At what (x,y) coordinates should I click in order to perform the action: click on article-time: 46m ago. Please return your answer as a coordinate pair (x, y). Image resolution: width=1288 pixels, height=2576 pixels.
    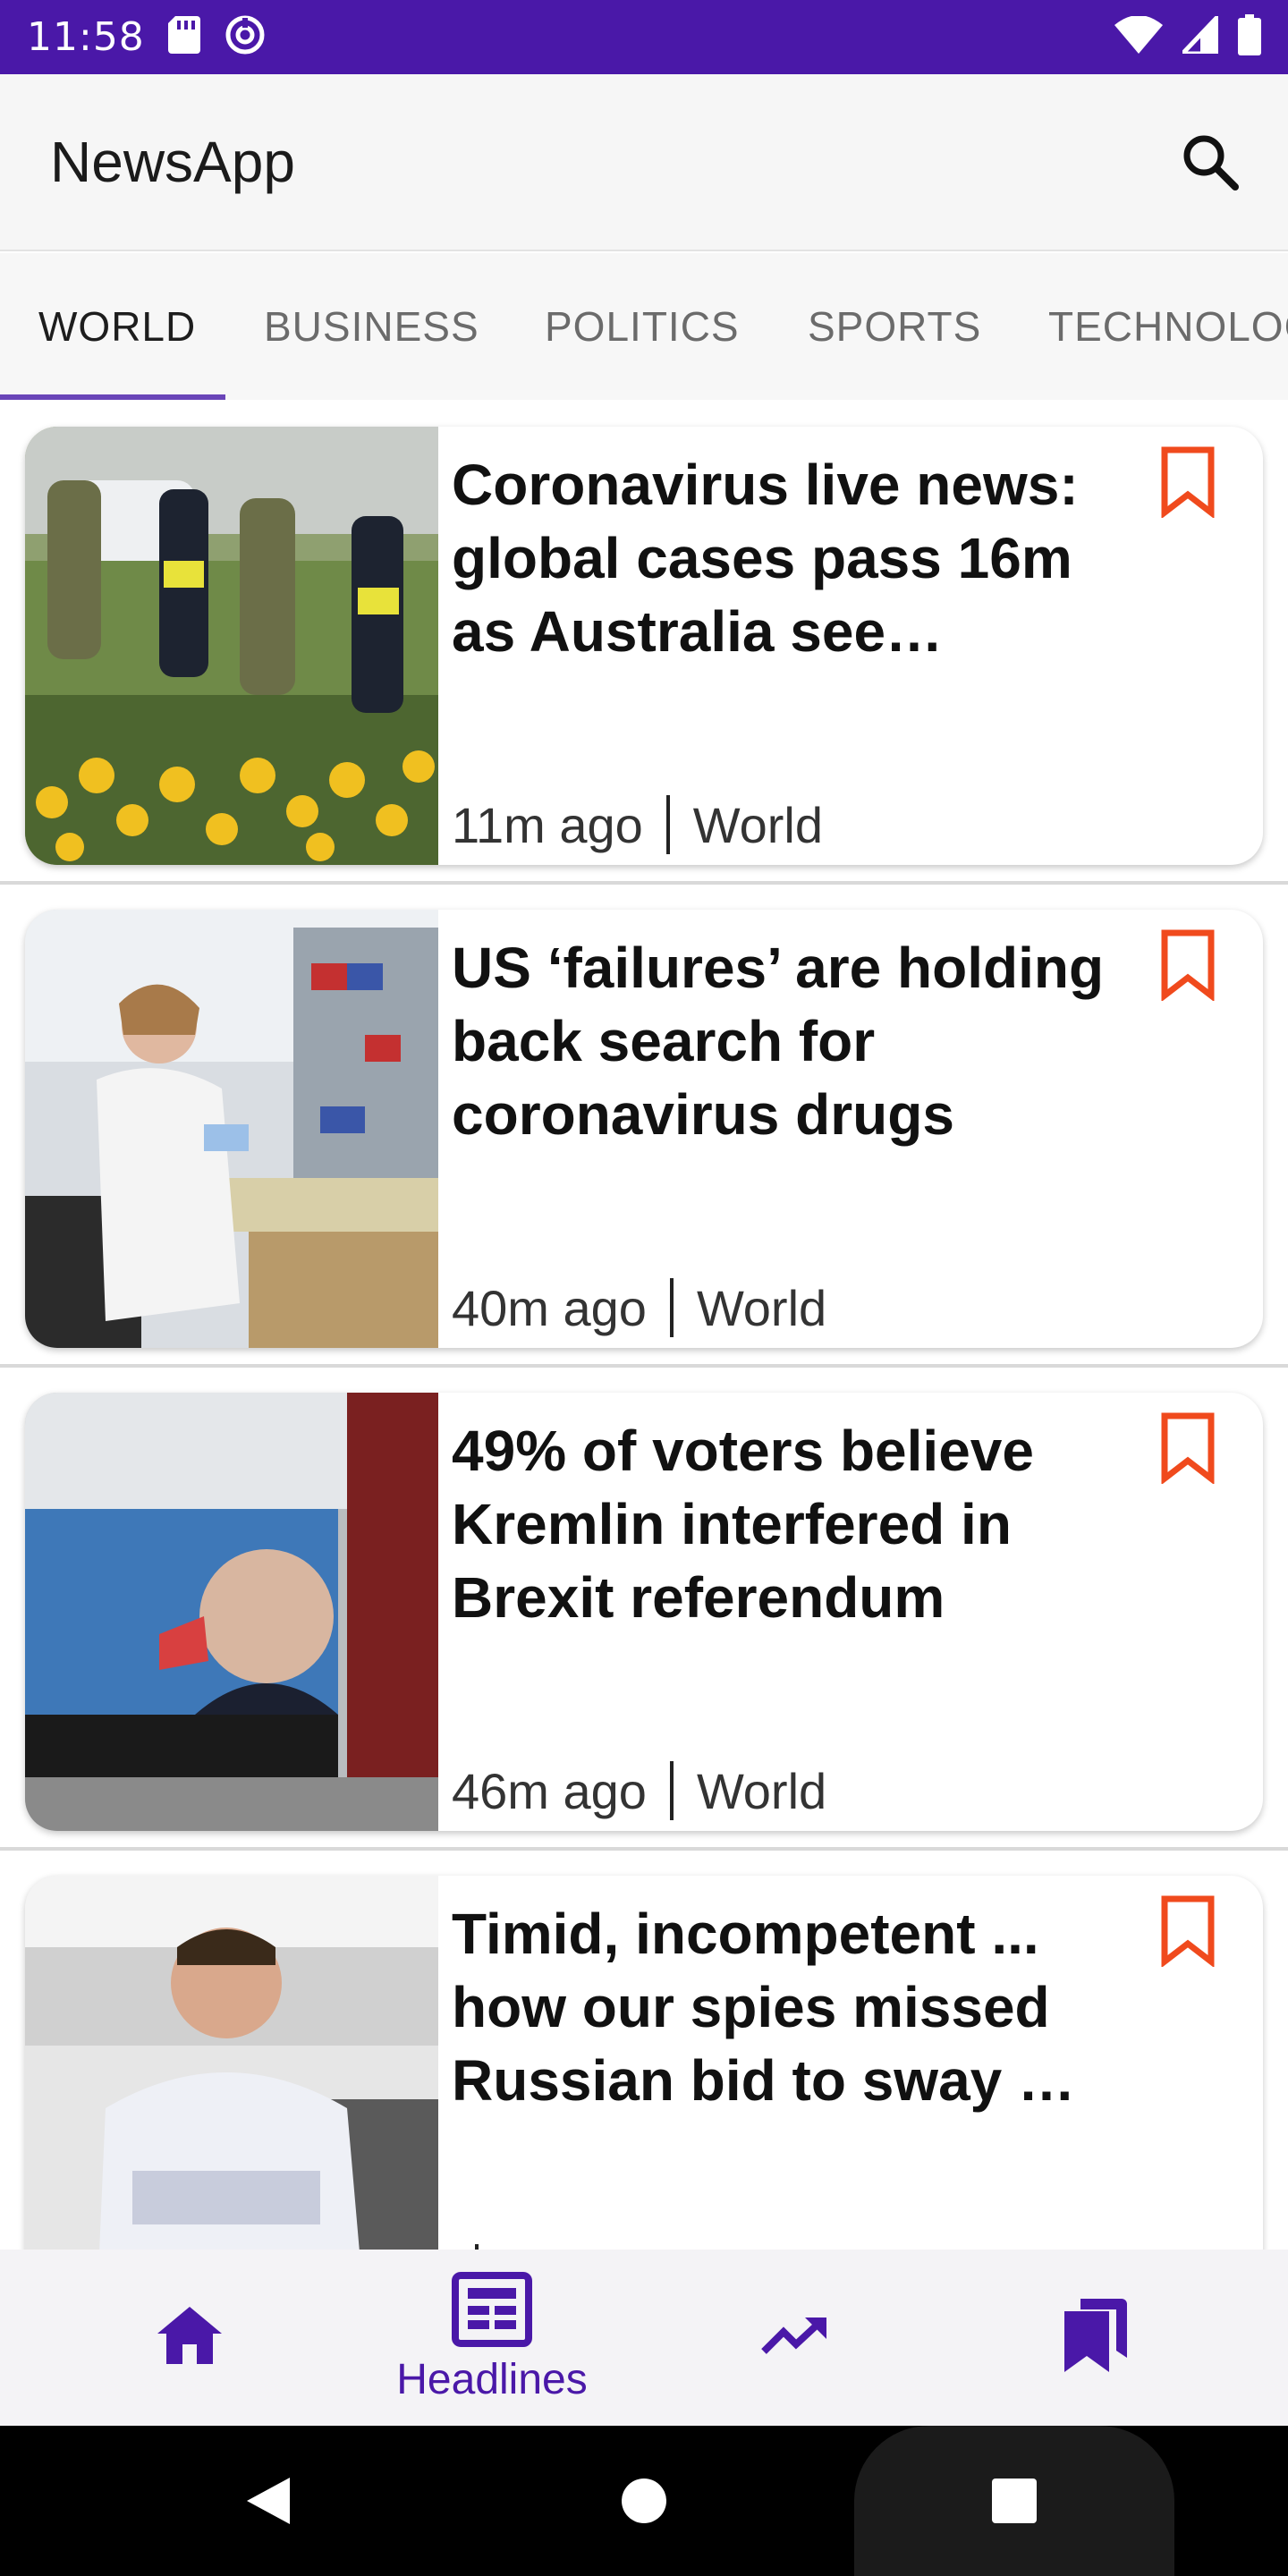
    Looking at the image, I should click on (549, 1790).